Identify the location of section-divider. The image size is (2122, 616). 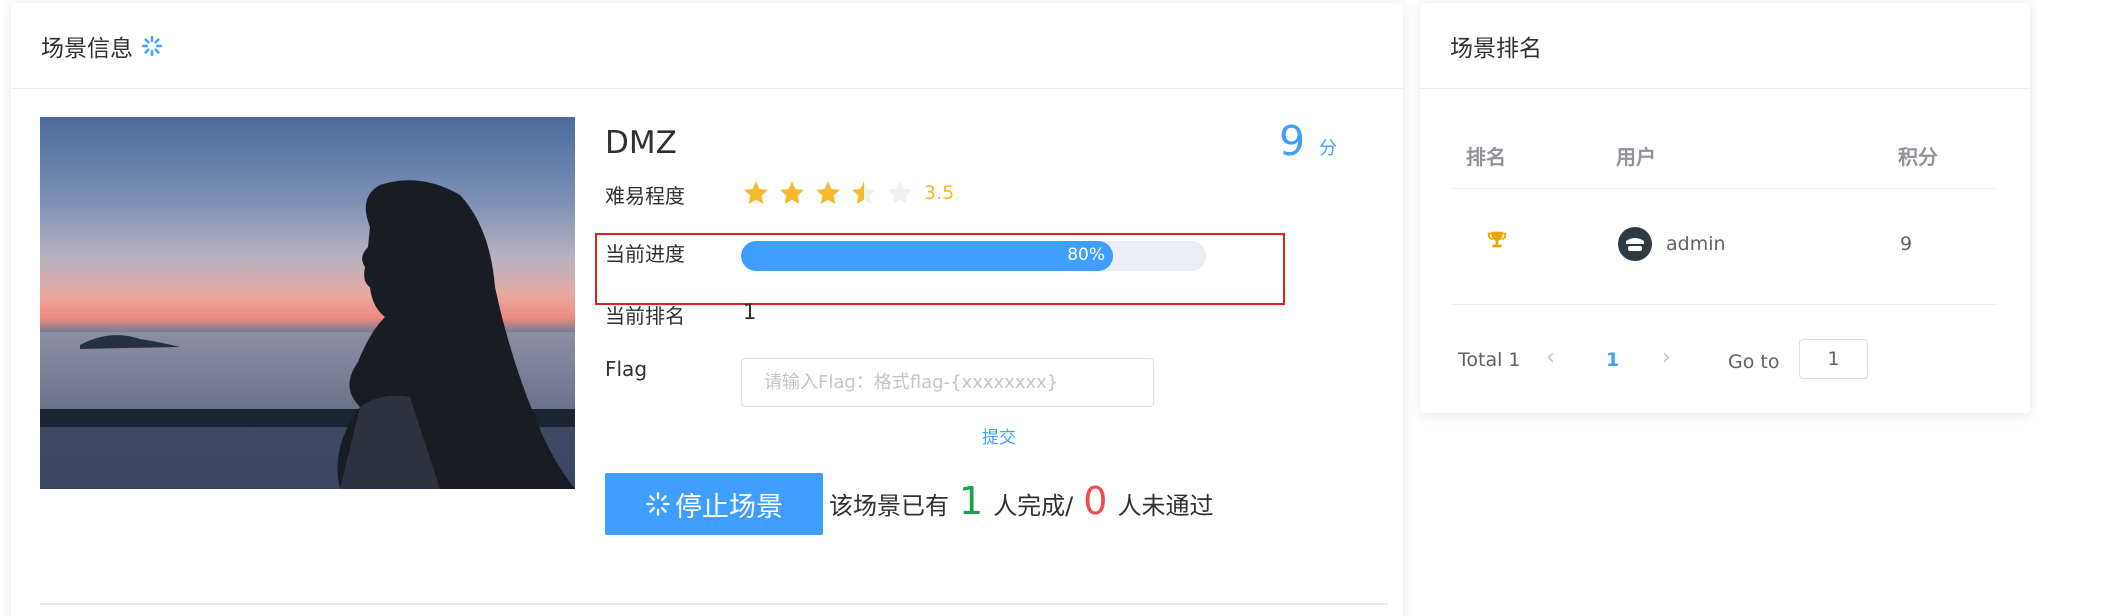
(714, 604).